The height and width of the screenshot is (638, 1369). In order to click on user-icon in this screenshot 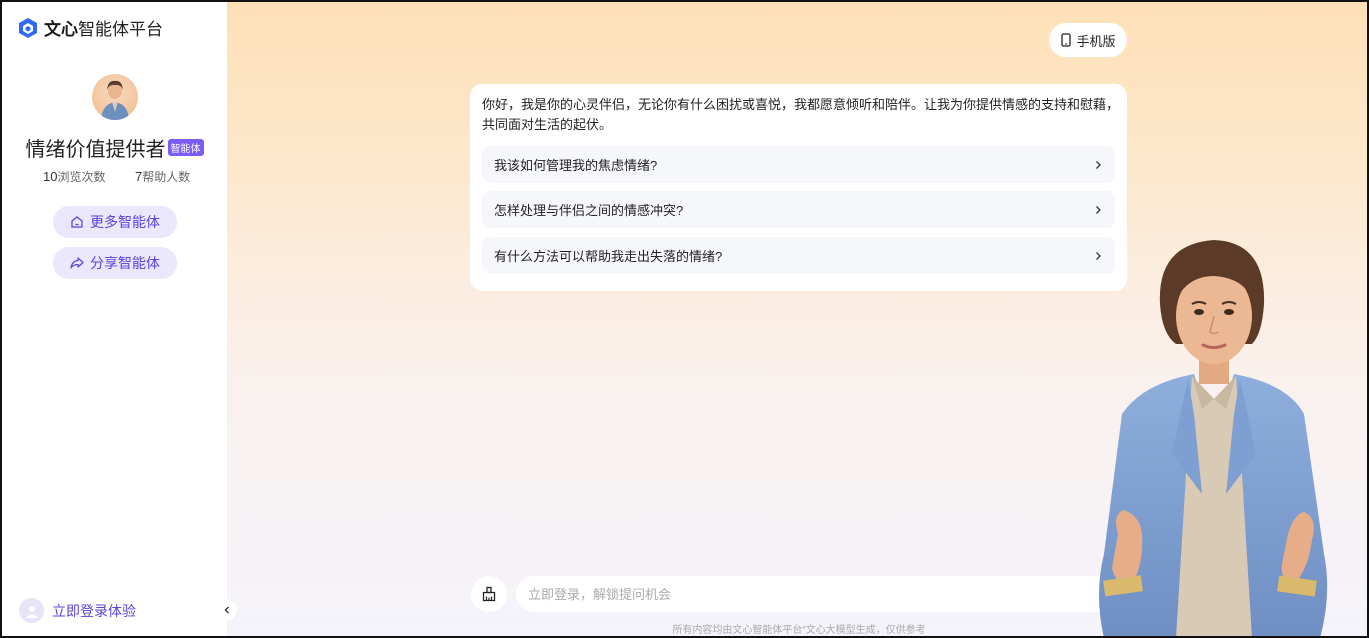, I will do `click(31, 610)`.